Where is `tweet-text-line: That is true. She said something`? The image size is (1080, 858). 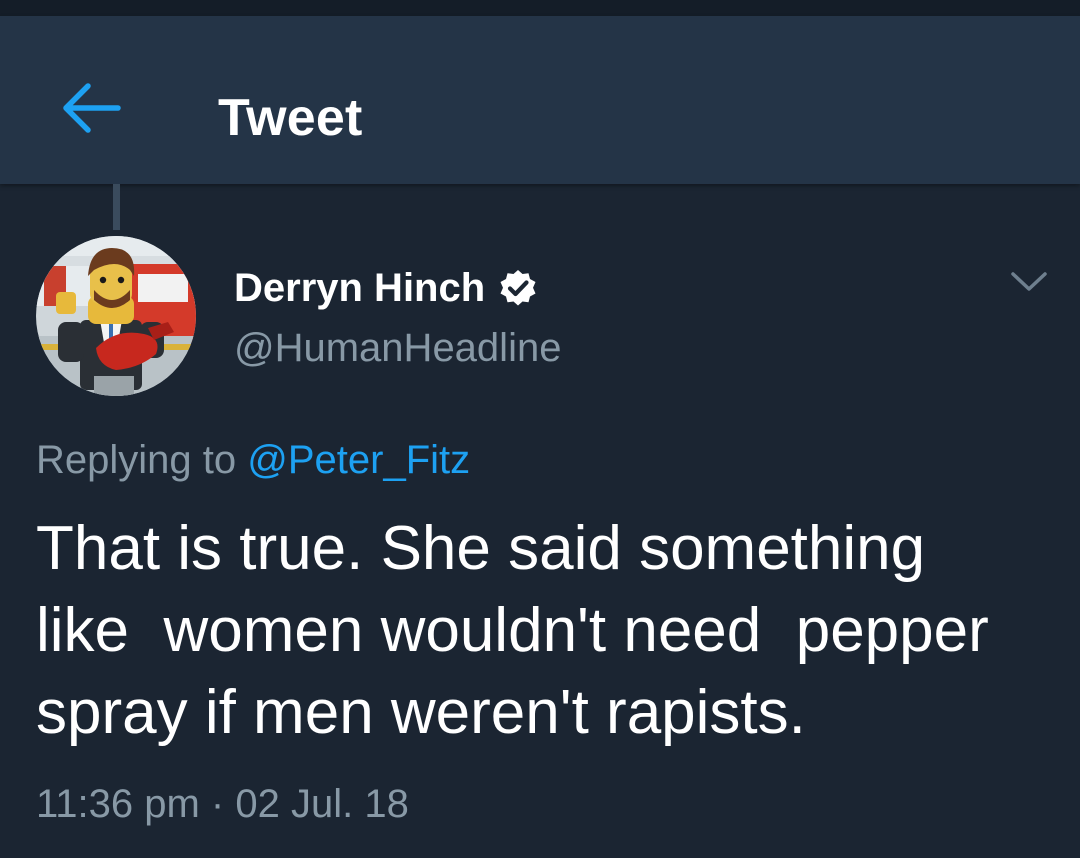 tweet-text-line: That is true. She said something is located at coordinates (481, 548).